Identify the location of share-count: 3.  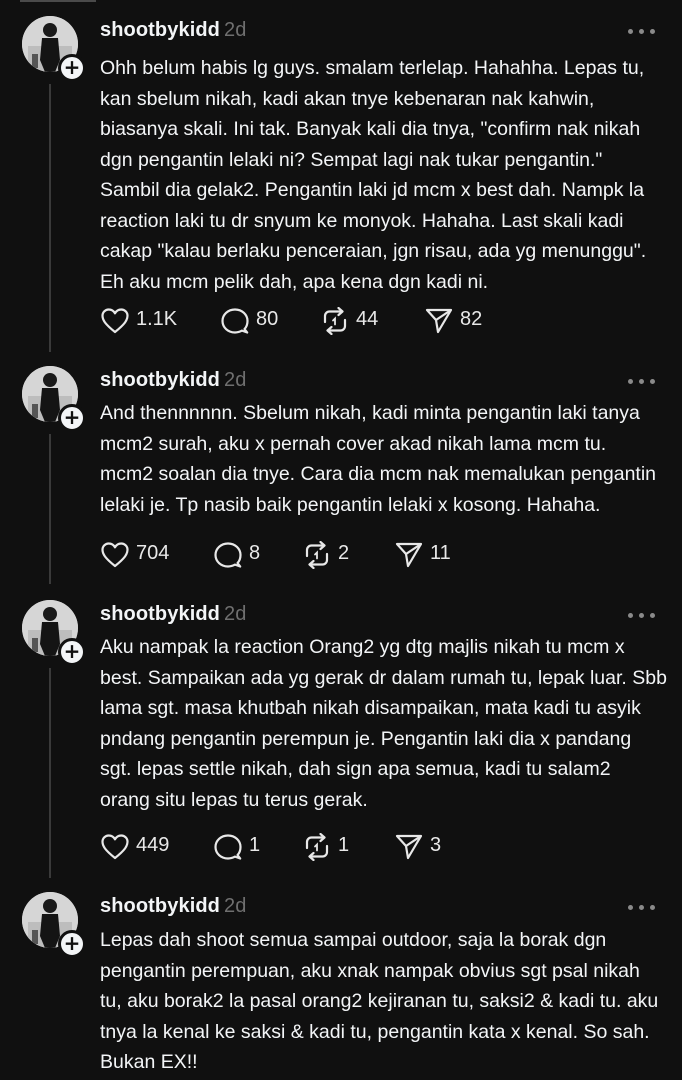
(436, 845).